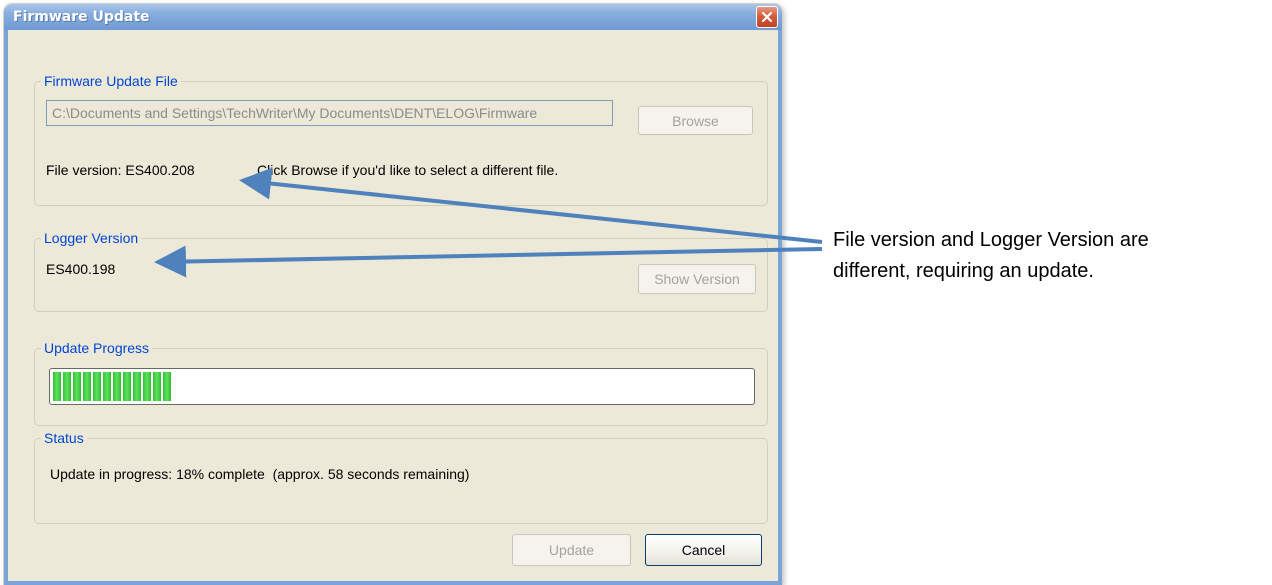 This screenshot has width=1272, height=585. Describe the element at coordinates (963, 271) in the screenshot. I see `annotation-line-2: different, requiring an update.` at that location.